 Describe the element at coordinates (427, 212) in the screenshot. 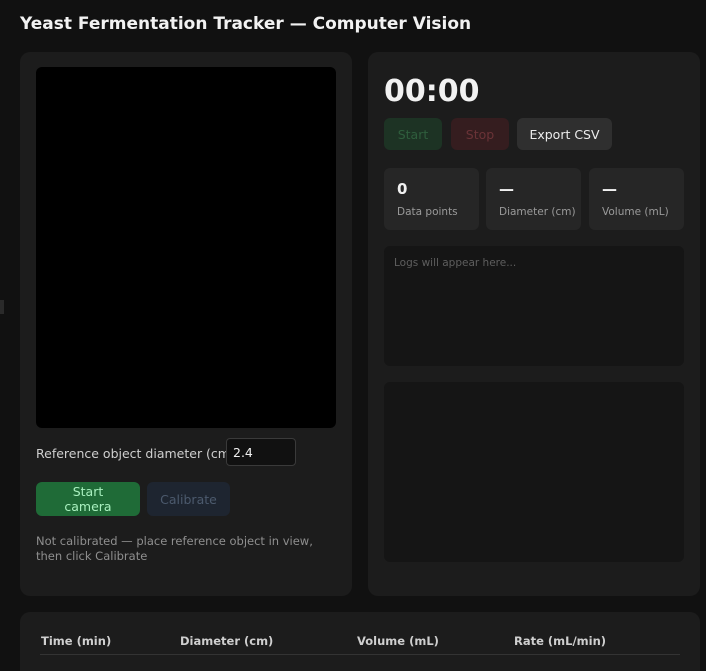

I see `stat-label: Data points` at that location.